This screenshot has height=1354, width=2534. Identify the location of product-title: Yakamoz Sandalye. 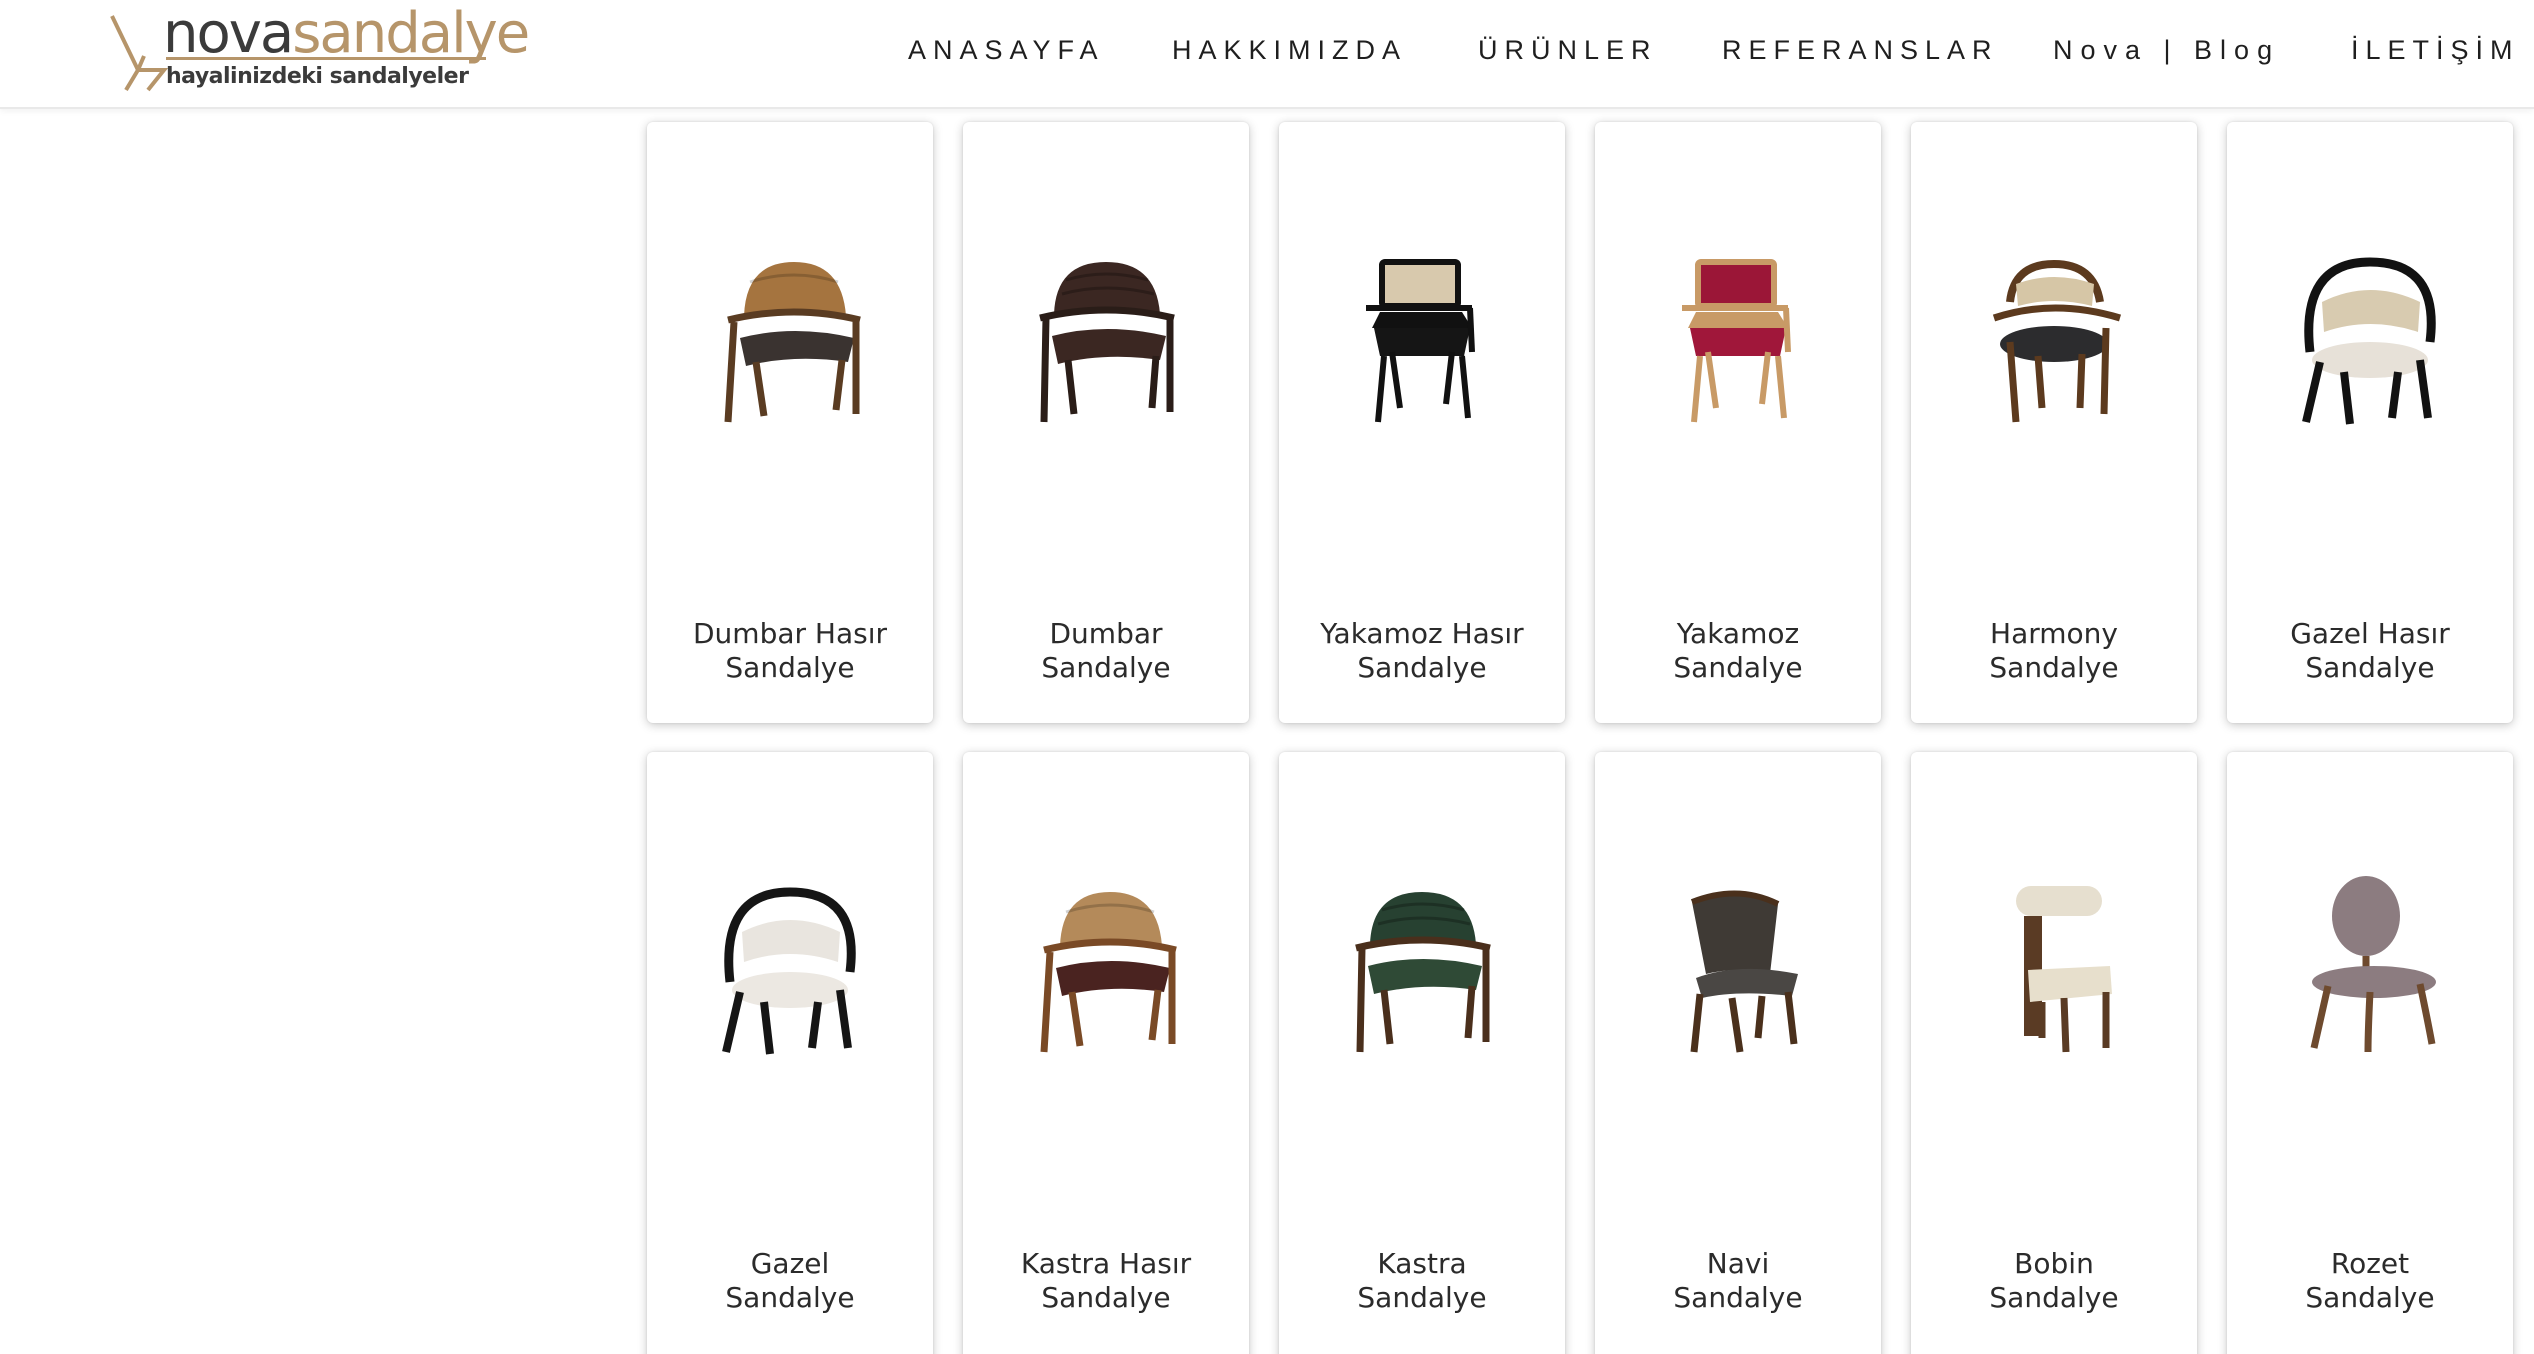
(1738, 651).